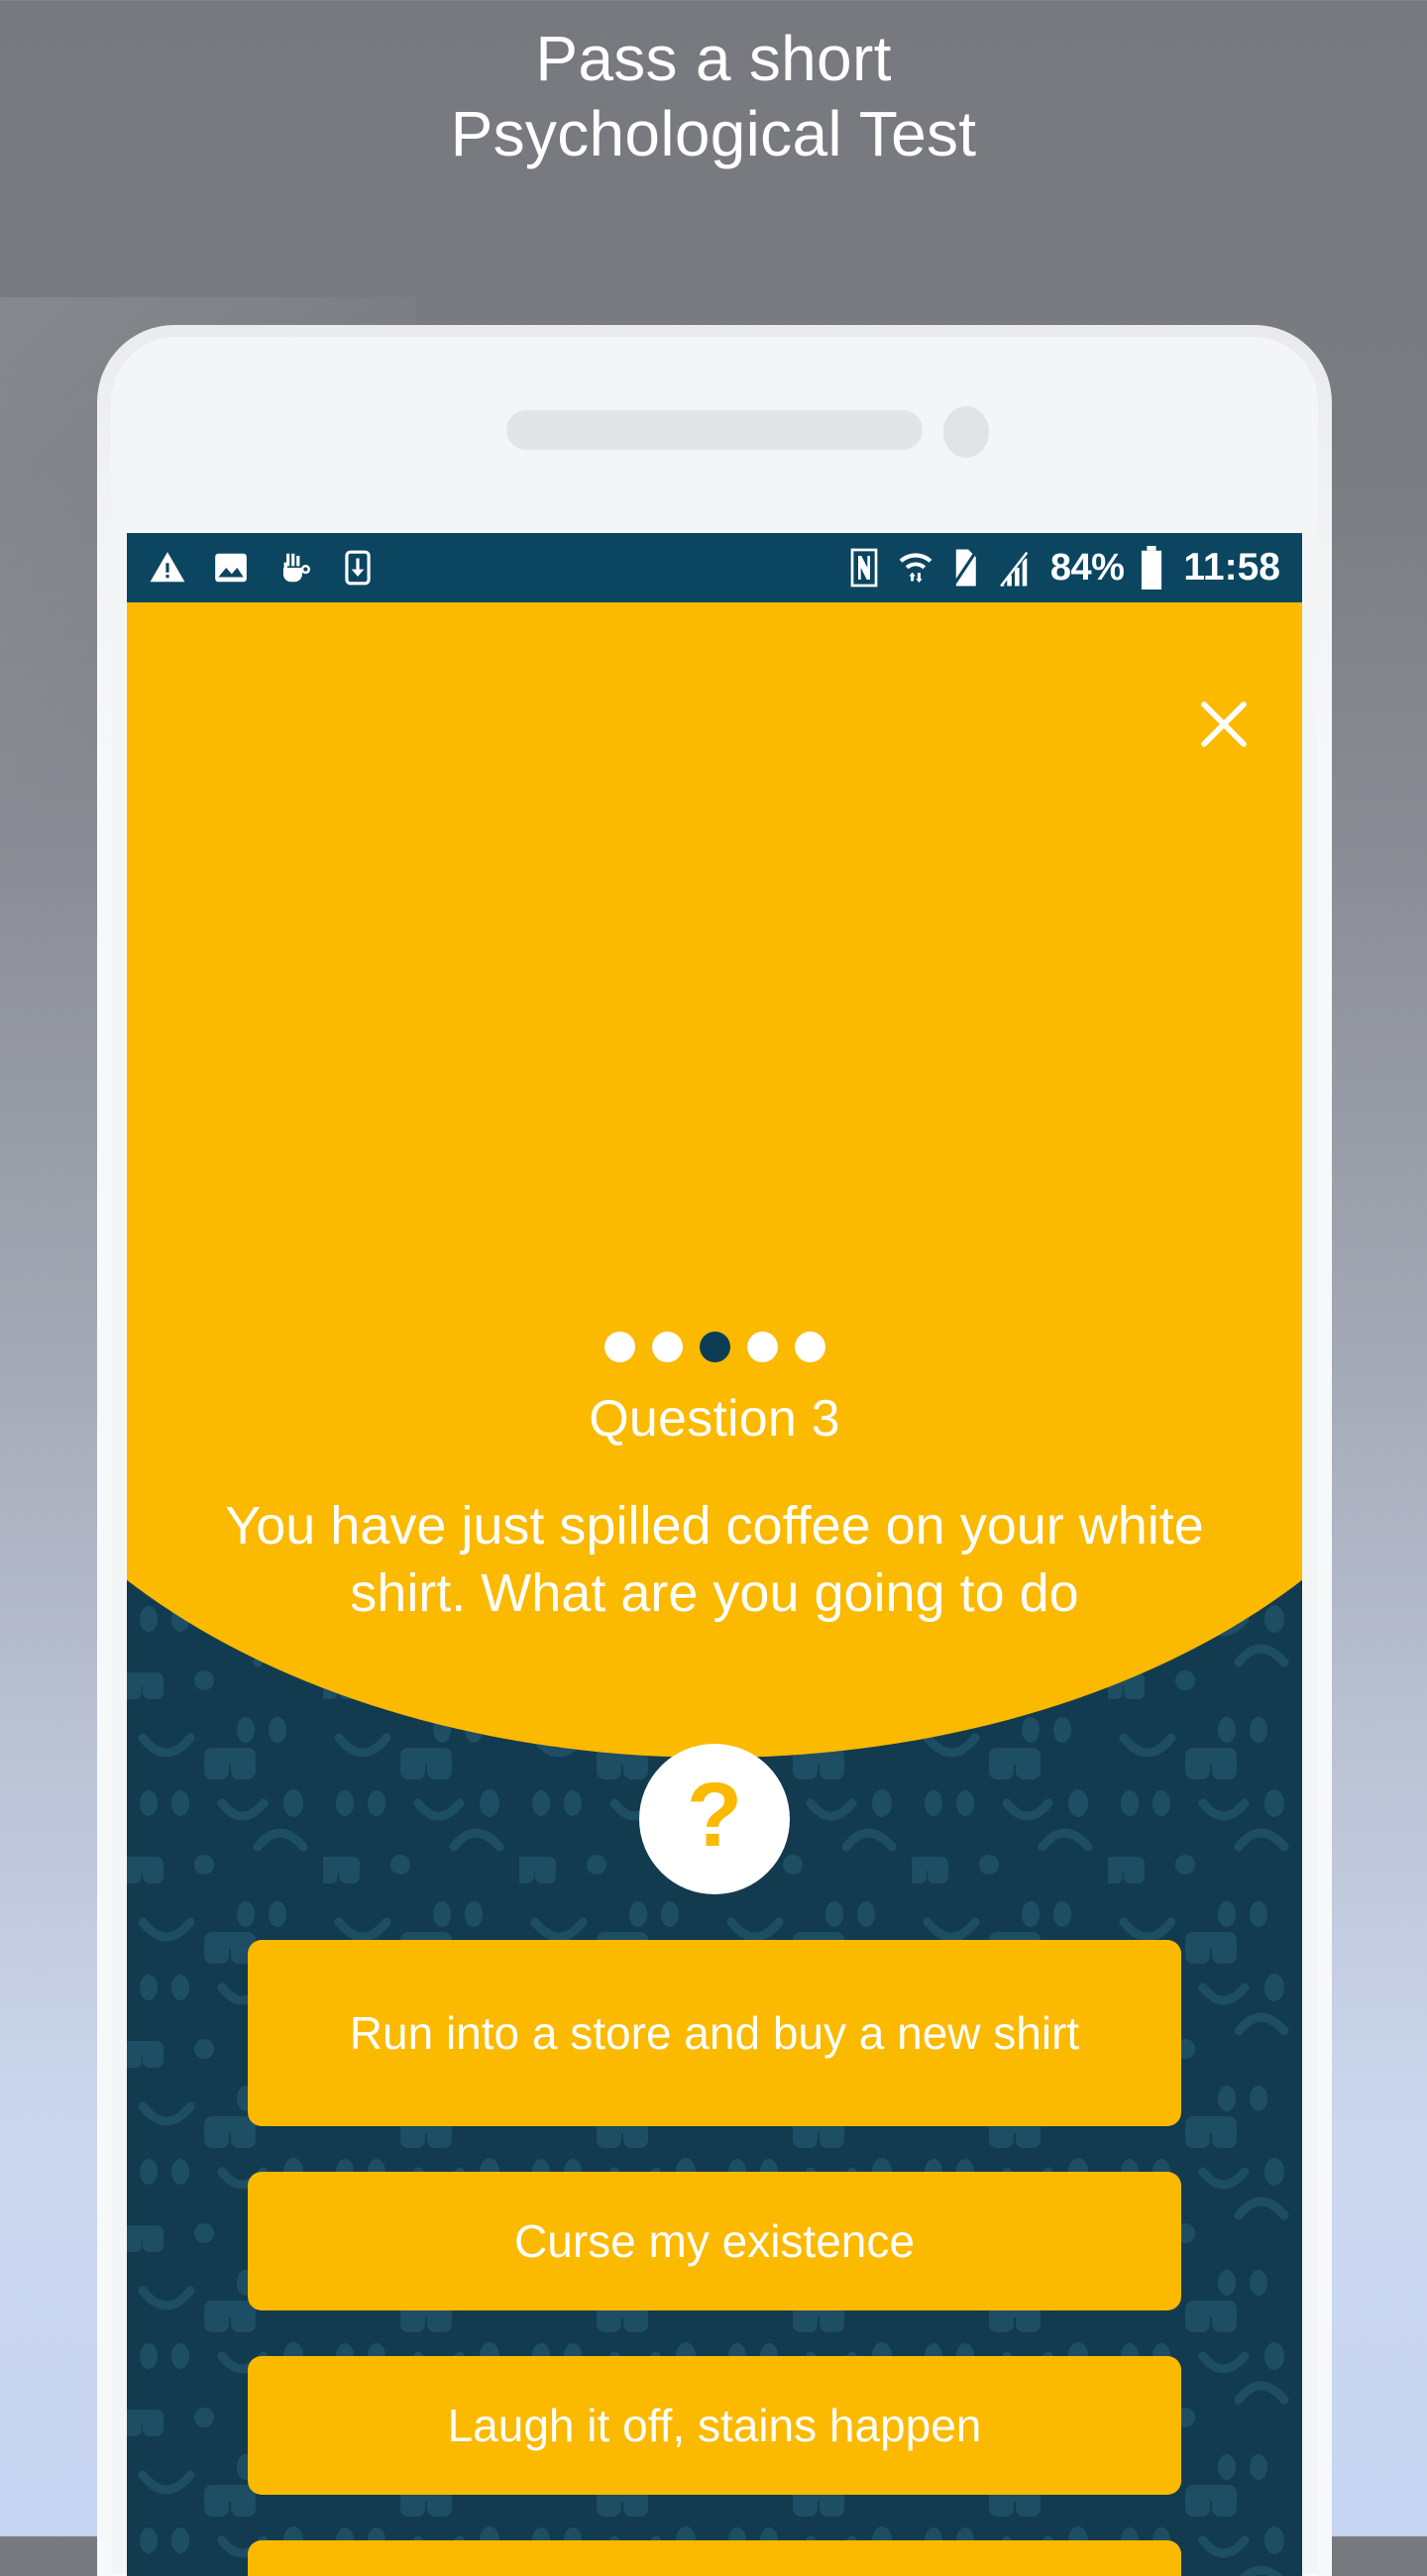 The height and width of the screenshot is (2576, 1427). Describe the element at coordinates (1151, 568) in the screenshot. I see `battery-icon` at that location.